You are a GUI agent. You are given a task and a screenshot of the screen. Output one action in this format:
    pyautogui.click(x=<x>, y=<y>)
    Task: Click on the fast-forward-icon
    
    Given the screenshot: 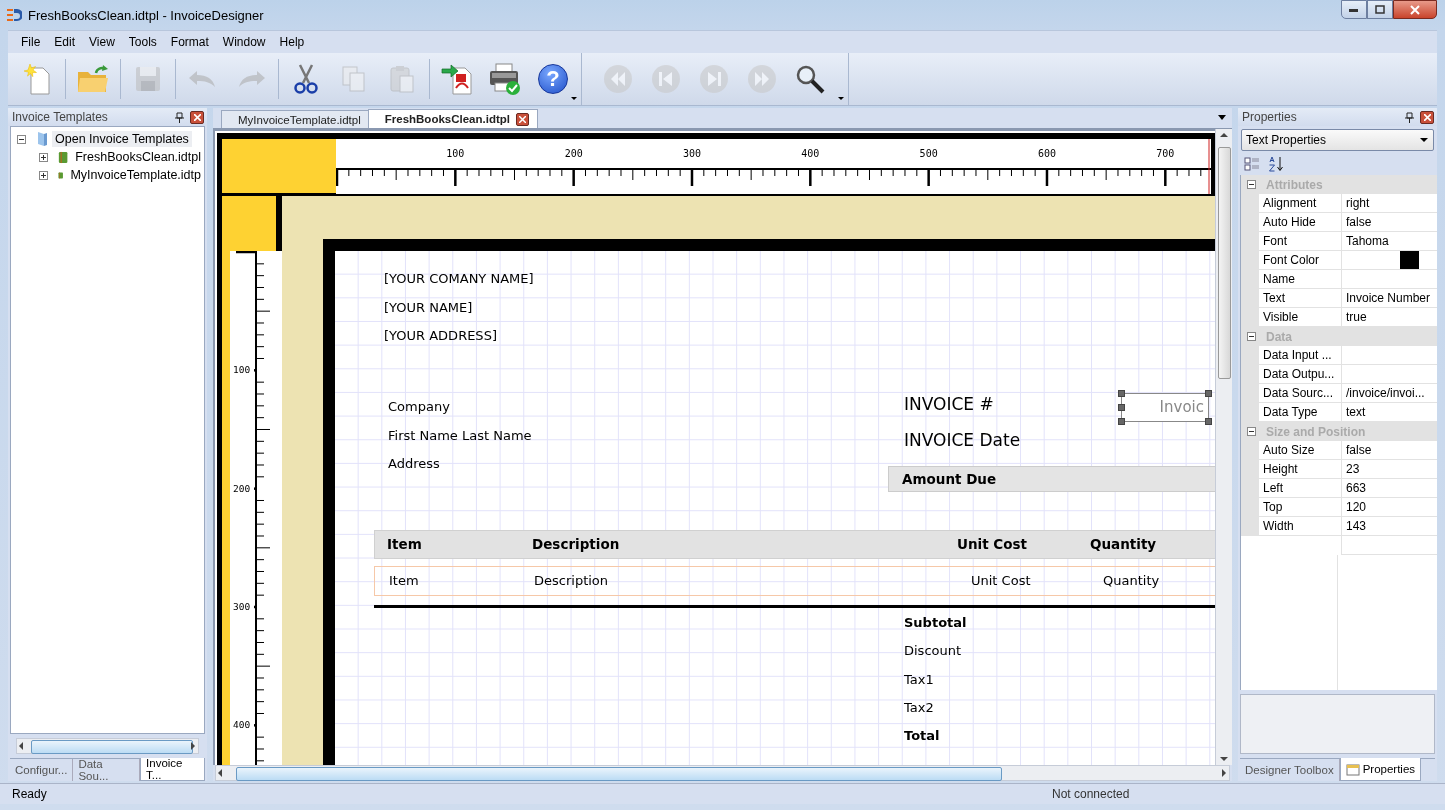 What is the action you would take?
    pyautogui.click(x=762, y=79)
    